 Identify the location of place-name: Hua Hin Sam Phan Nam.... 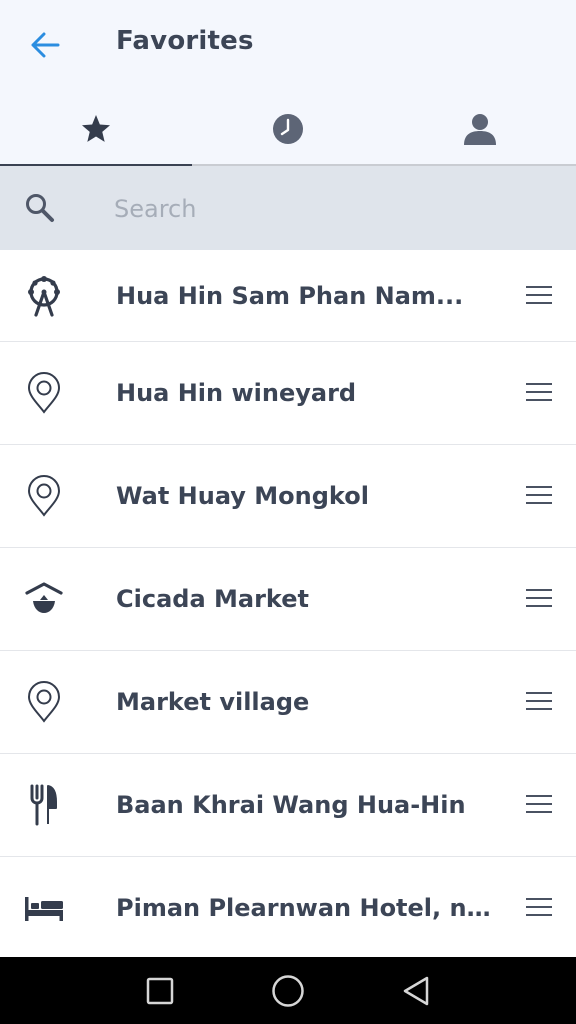
(290, 295).